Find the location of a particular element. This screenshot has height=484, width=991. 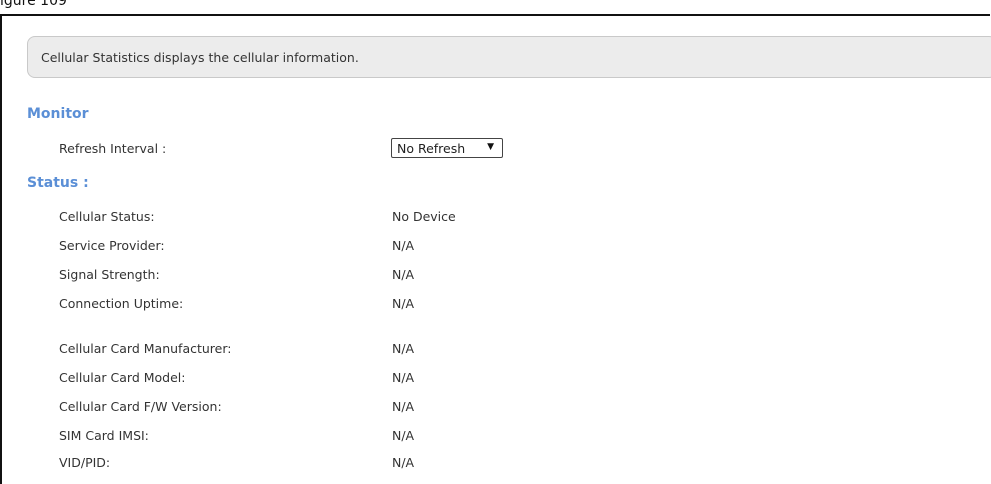

refresh-interval-value: No Refresh is located at coordinates (431, 148).